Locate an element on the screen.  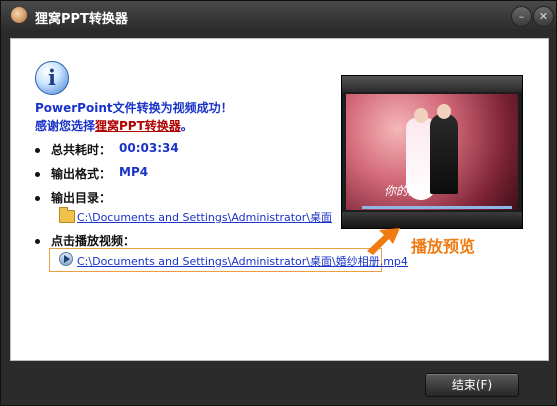
pointer-arrow-icon is located at coordinates (383, 241).